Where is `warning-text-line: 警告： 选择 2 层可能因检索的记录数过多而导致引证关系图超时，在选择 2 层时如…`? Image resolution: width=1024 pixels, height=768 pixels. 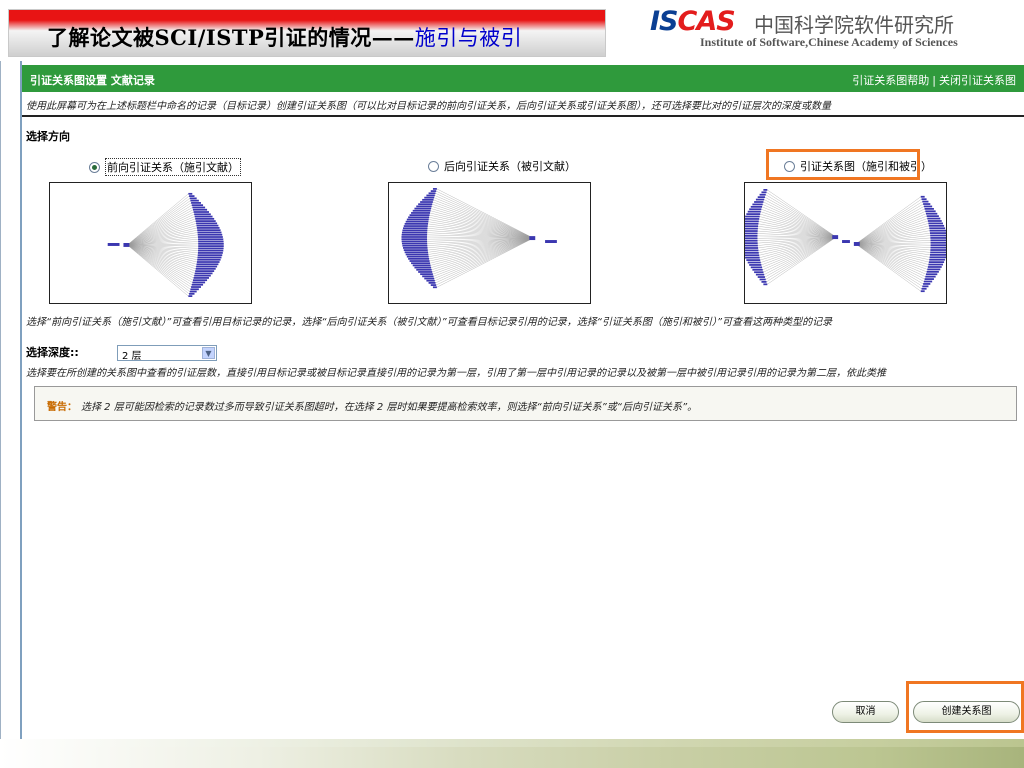
warning-text-line: 警告： 选择 2 层可能因检索的记录数过多而导致引证关系图超时，在选择 2 层时如… is located at coordinates (372, 405).